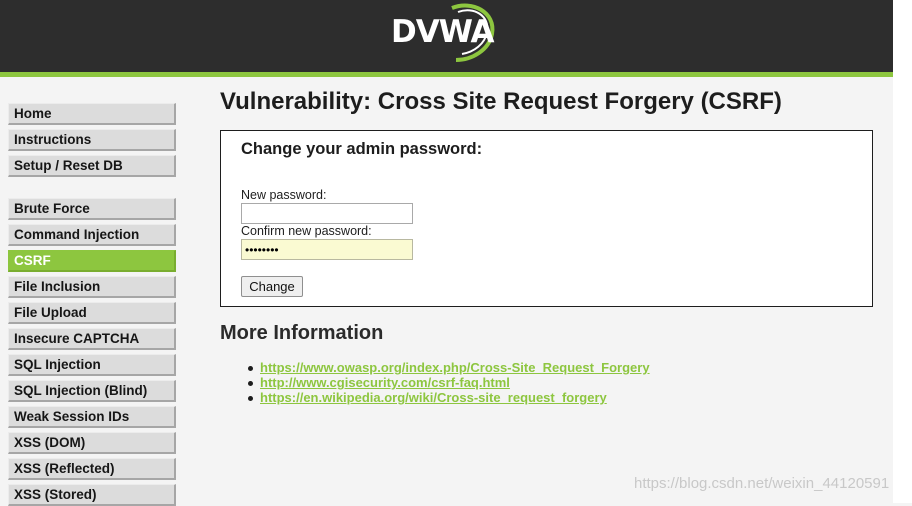  What do you see at coordinates (92, 287) in the screenshot?
I see `sidebar-item-file-inclusion: File Inclusion` at bounding box center [92, 287].